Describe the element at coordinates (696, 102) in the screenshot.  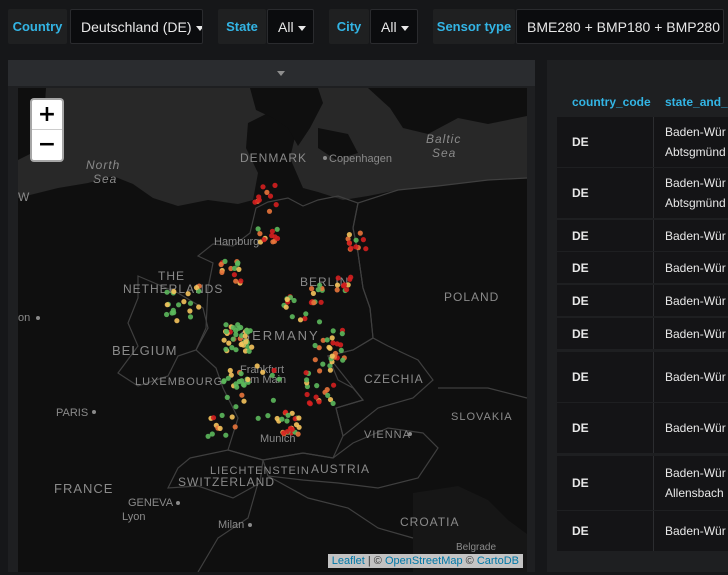
I see `column-header-state: state_and_` at that location.